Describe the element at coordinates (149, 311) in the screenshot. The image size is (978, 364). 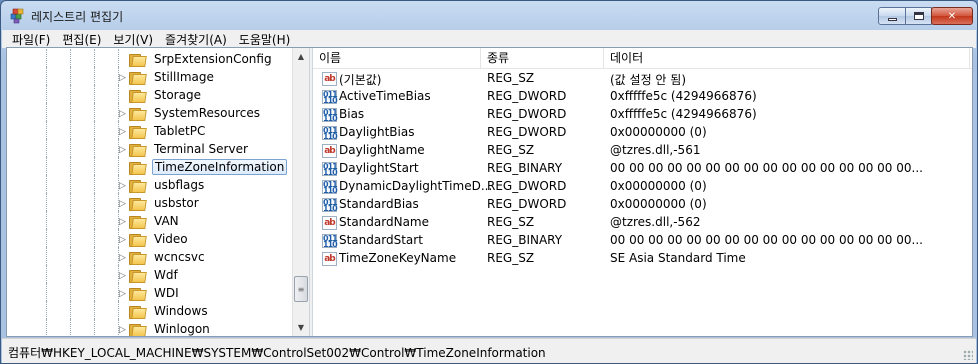
I see `tree-item: Windows` at that location.